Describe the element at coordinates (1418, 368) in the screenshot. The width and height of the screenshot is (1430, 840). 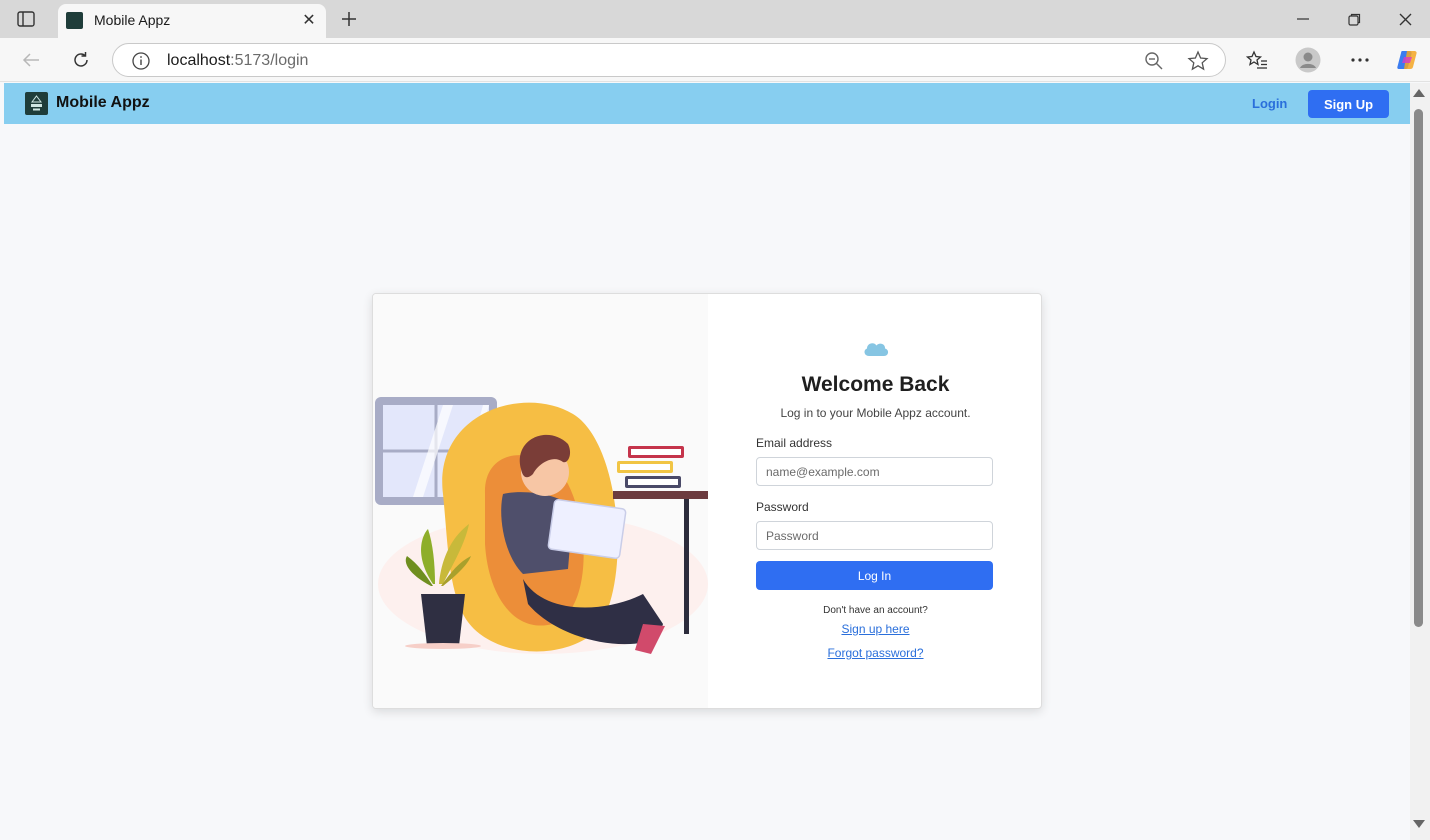
I see `scroll-thumb` at that location.